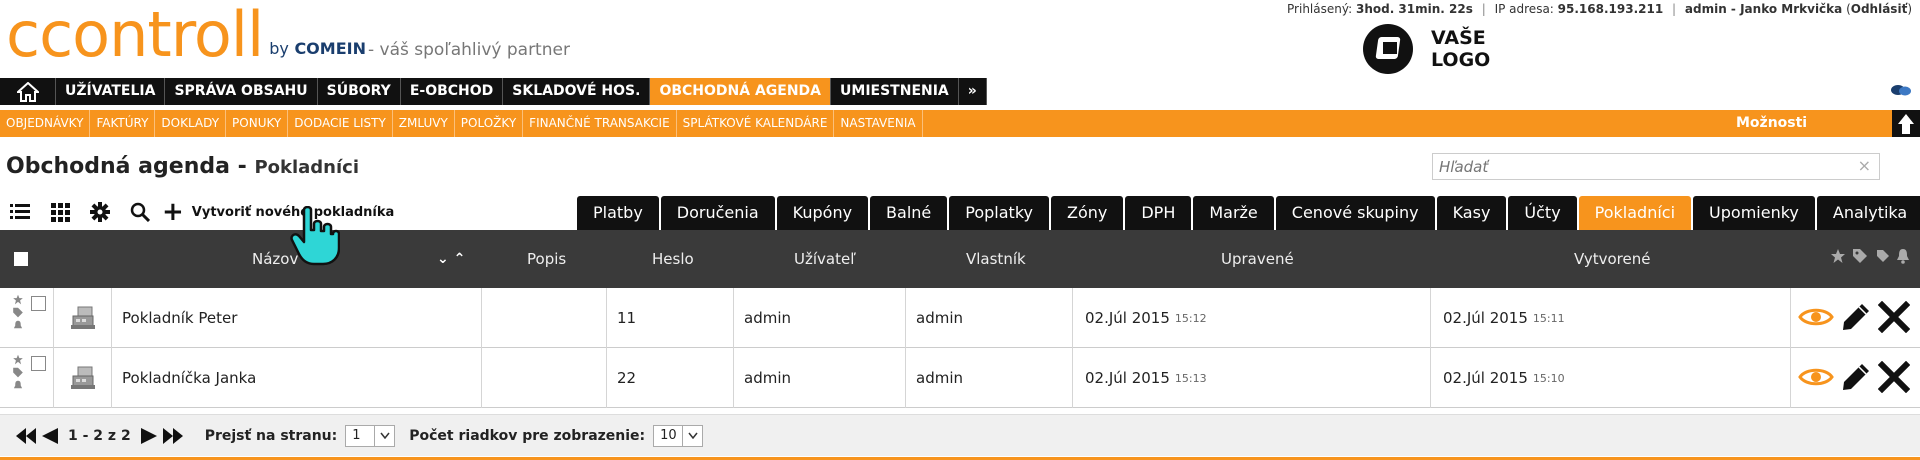  I want to click on list-icon, so click(20, 211).